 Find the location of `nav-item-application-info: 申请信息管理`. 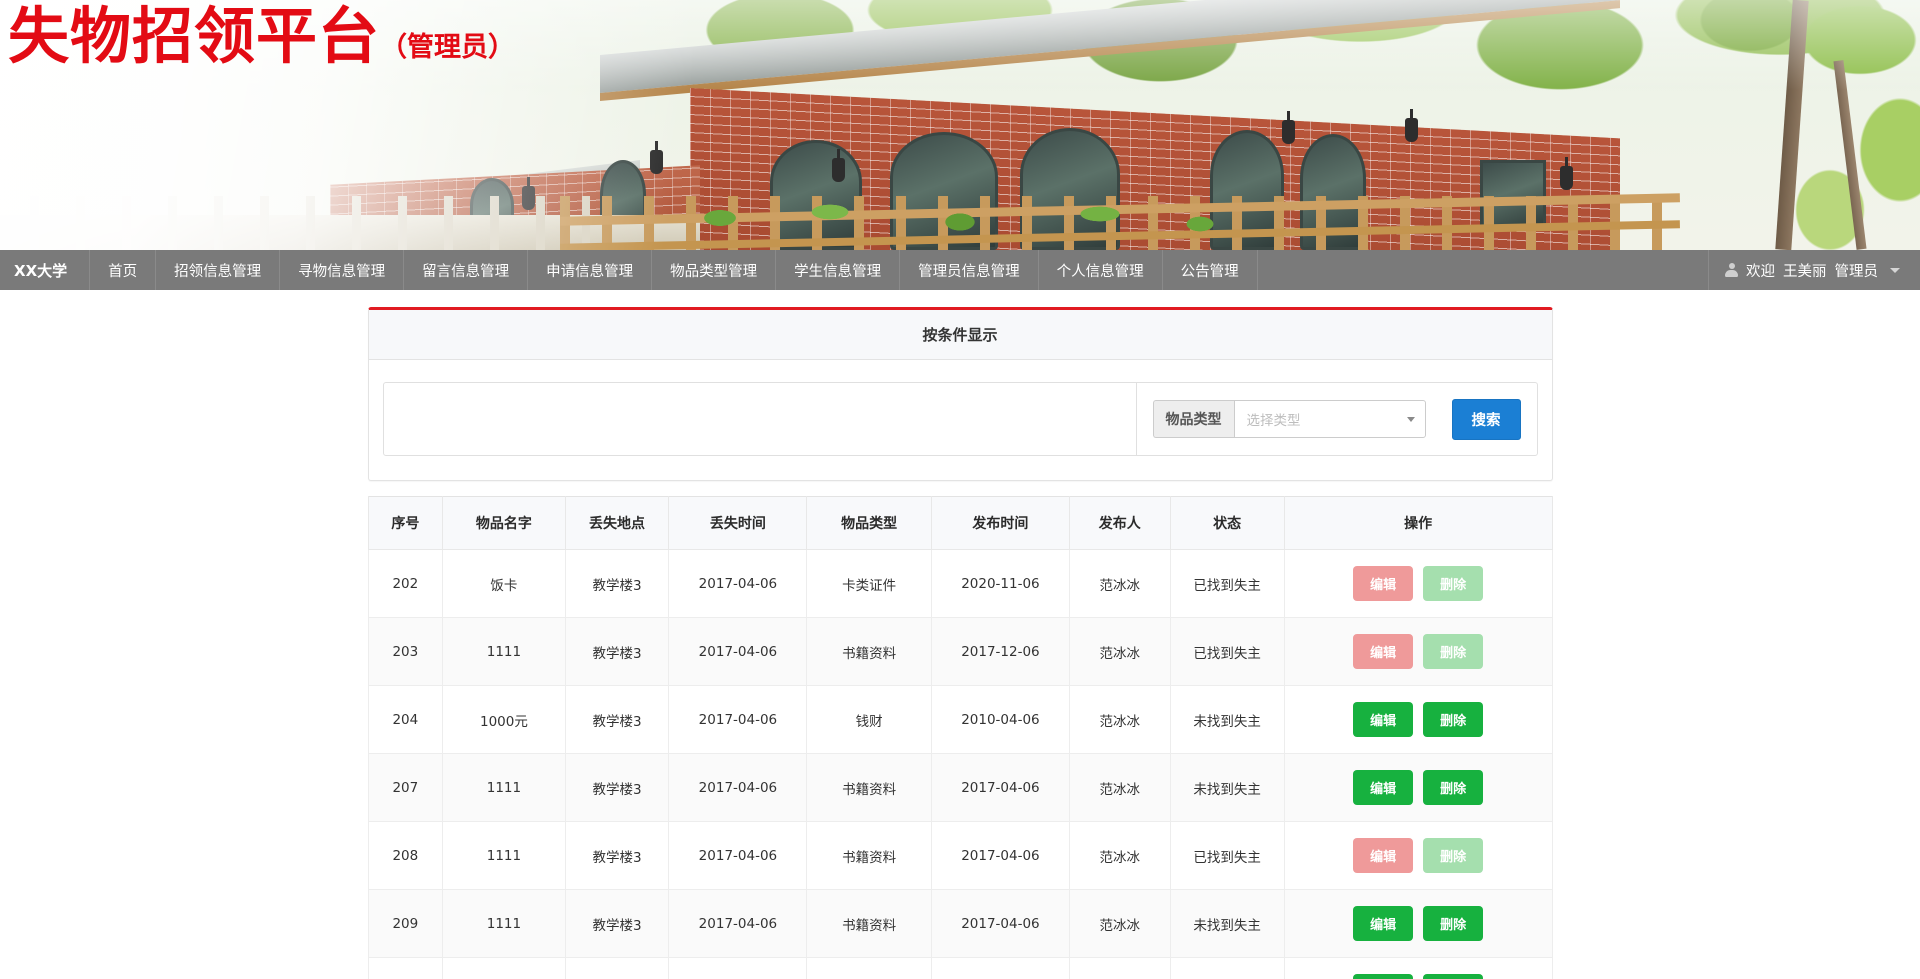

nav-item-application-info: 申请信息管理 is located at coordinates (590, 270).